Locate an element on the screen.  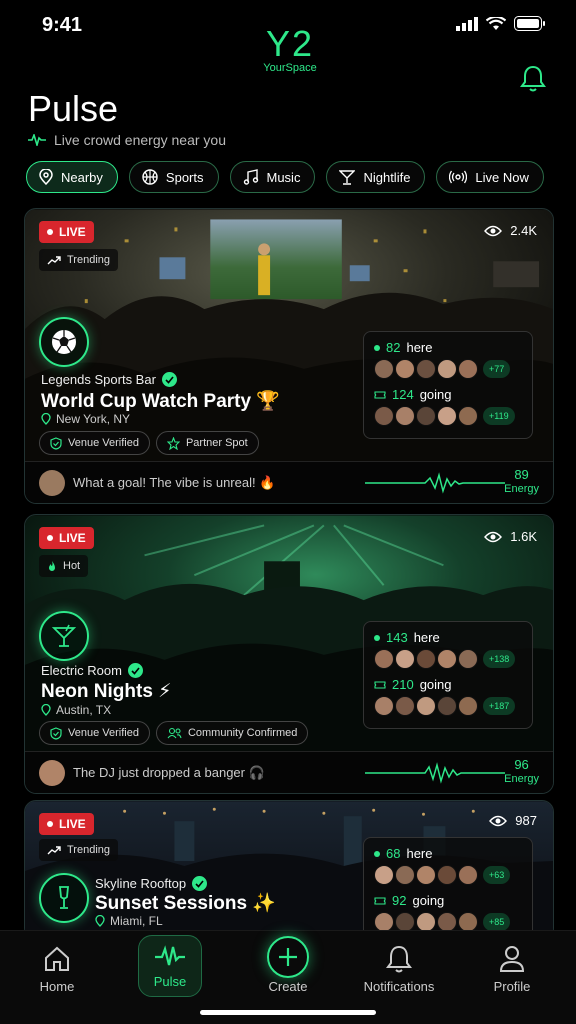
here-avatars: +77 is located at coordinates (448, 369).